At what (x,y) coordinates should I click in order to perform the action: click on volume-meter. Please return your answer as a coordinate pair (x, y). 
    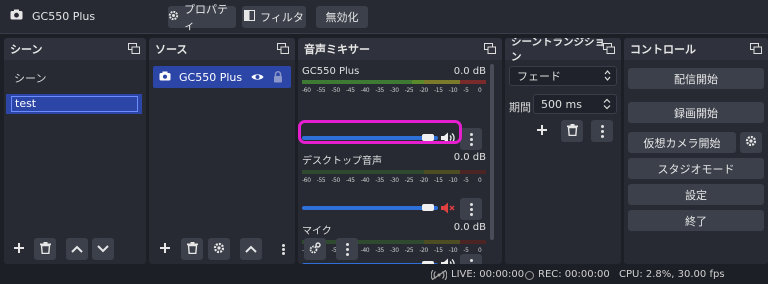
    Looking at the image, I should click on (394, 82).